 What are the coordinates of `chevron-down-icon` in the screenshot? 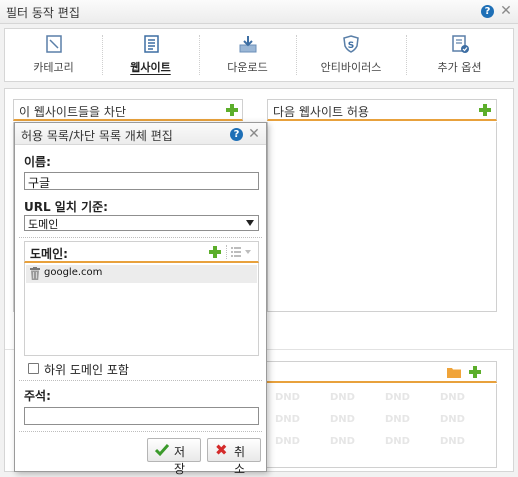 It's located at (250, 223).